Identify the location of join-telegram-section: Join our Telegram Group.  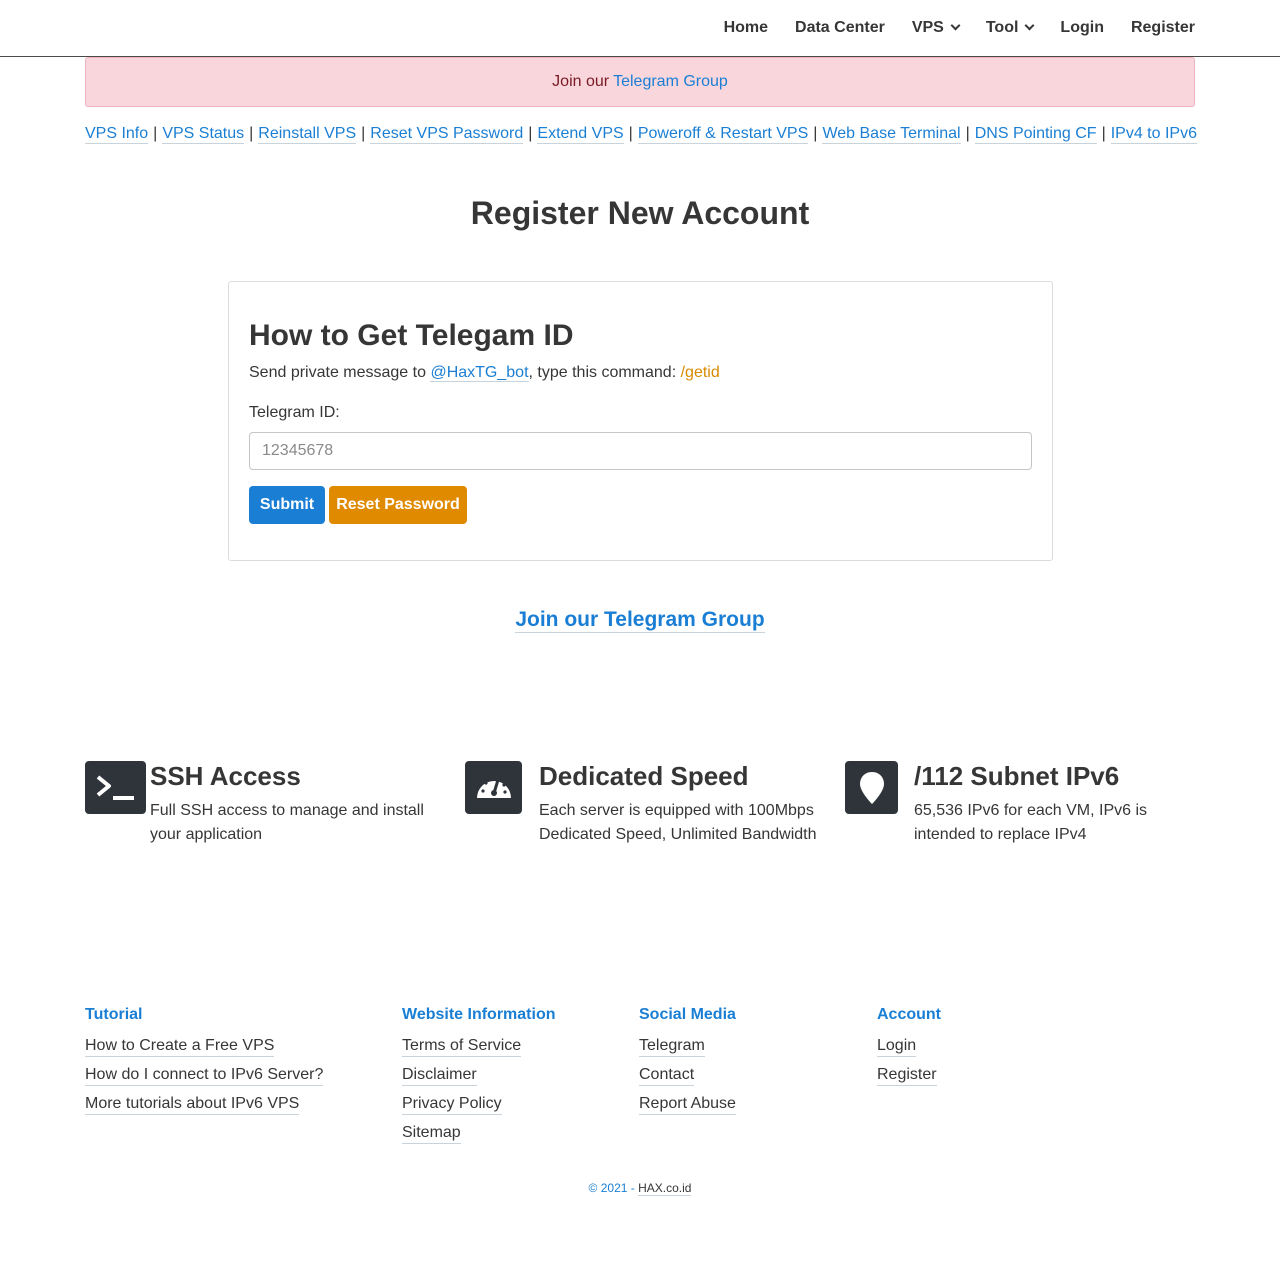
(640, 620).